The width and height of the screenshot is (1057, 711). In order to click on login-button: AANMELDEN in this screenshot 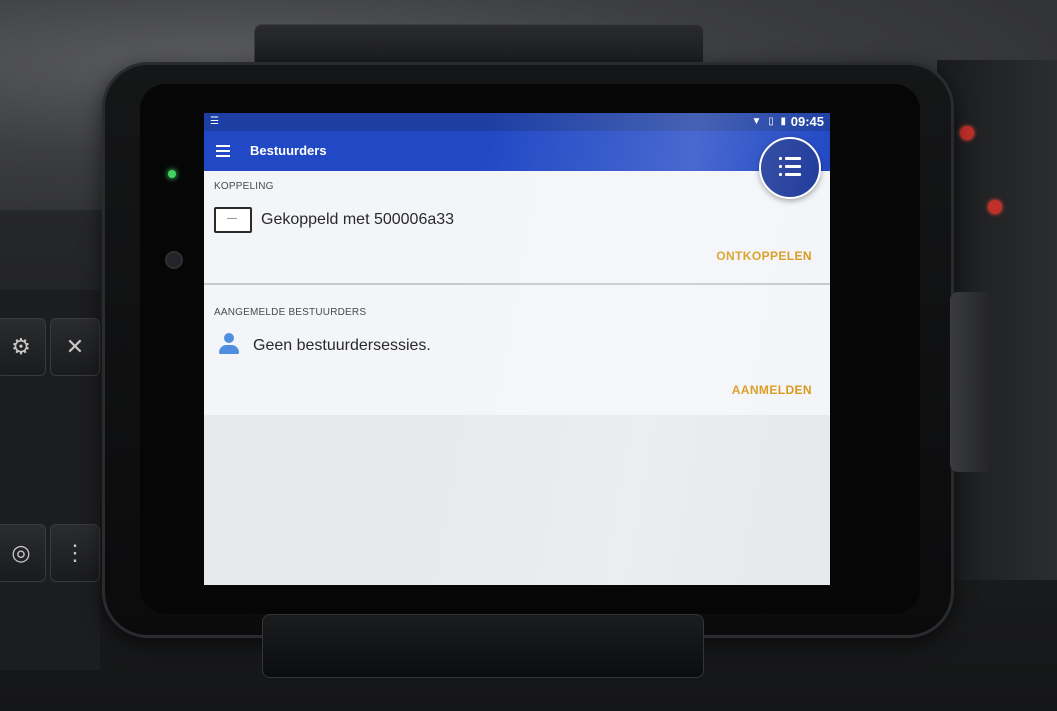, I will do `click(772, 390)`.